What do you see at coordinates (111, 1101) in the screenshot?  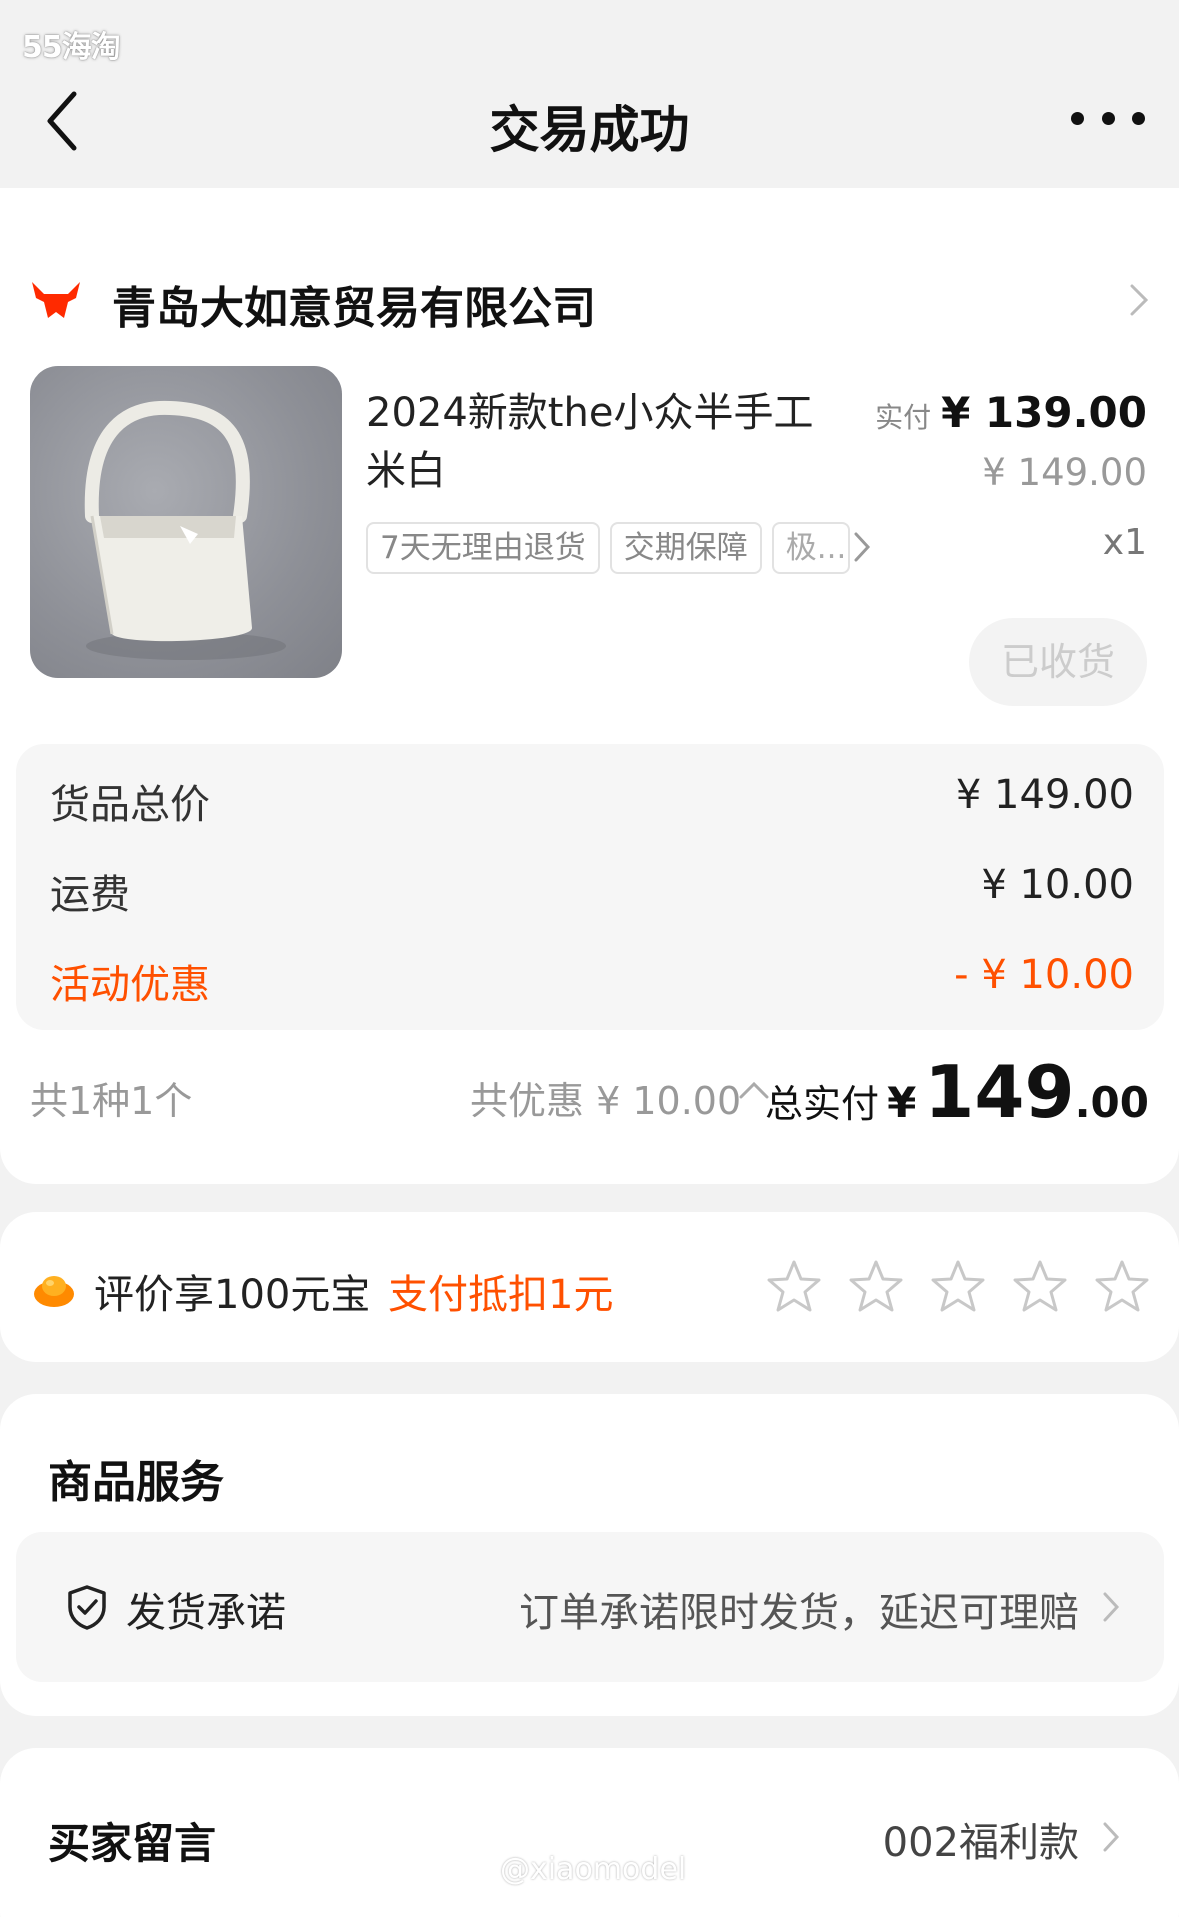 I see `item-count: 共1种1个` at bounding box center [111, 1101].